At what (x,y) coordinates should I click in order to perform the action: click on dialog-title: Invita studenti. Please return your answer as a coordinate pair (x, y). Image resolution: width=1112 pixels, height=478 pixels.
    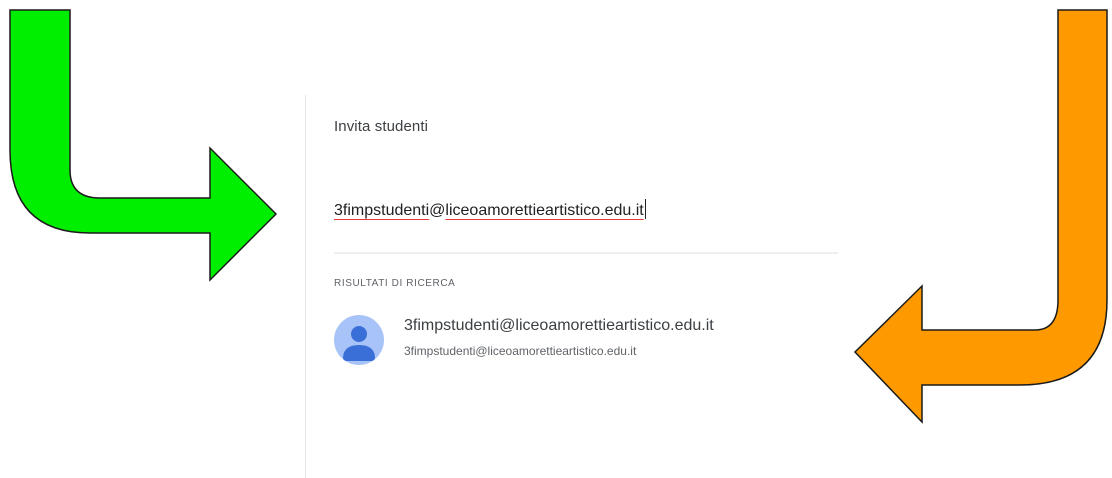
    Looking at the image, I should click on (381, 126).